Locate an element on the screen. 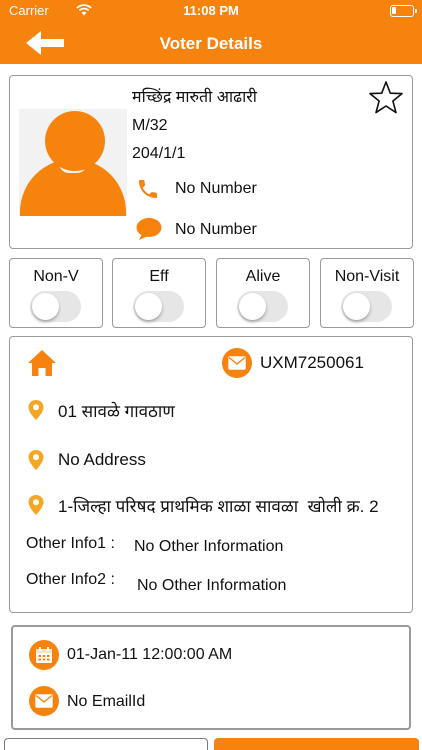 The width and height of the screenshot is (422, 750). toggle-non-v: Non-V is located at coordinates (56, 293).